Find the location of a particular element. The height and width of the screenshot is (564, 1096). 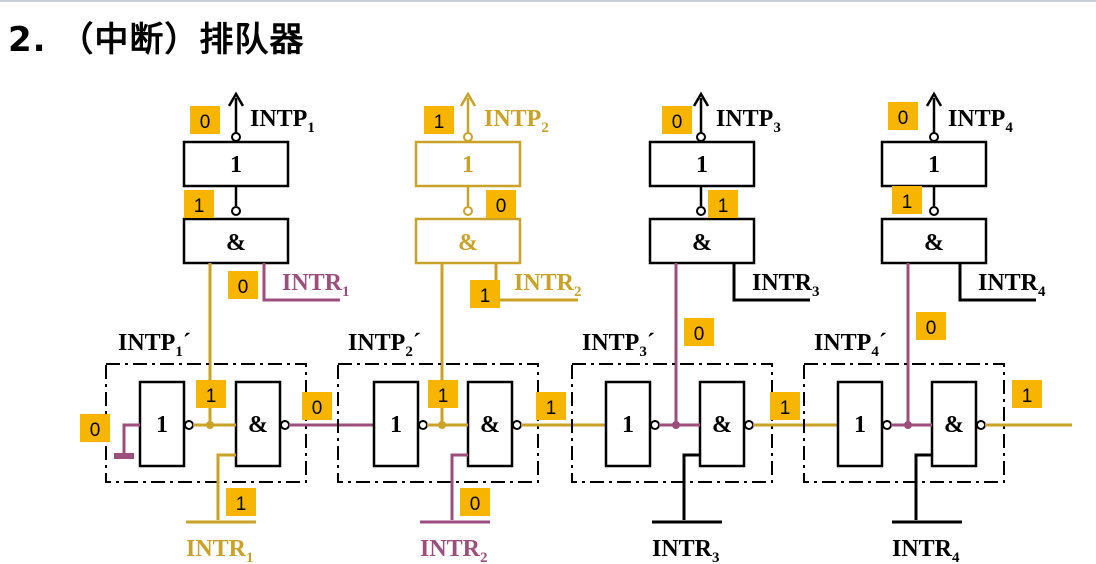

intr4-label: INTR4 is located at coordinates (1012, 285).